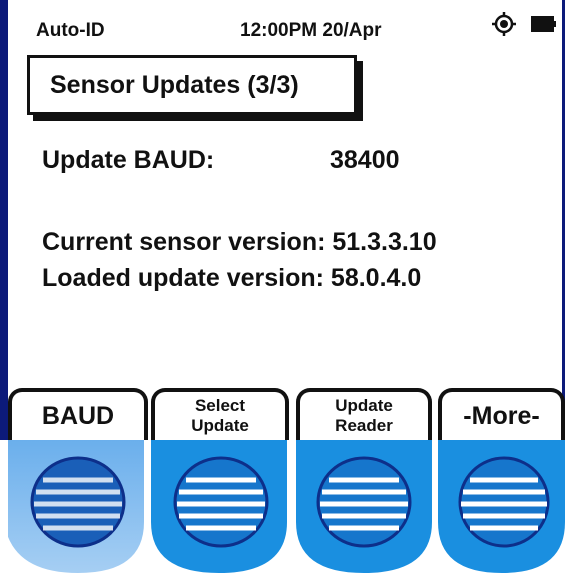 This screenshot has width=565, height=573. I want to click on softkey-baud-label: BAUD, so click(78, 415).